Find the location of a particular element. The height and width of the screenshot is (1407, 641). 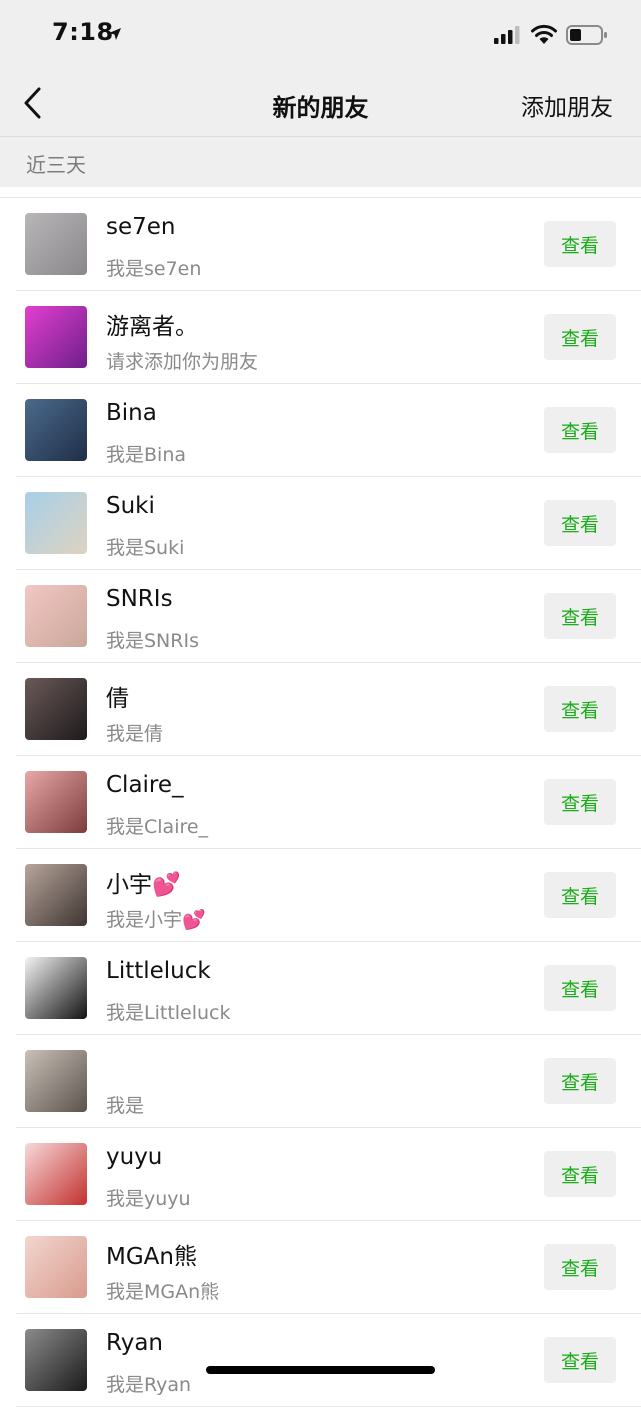

friend-request-message: 我是yuyu is located at coordinates (148, 1199).